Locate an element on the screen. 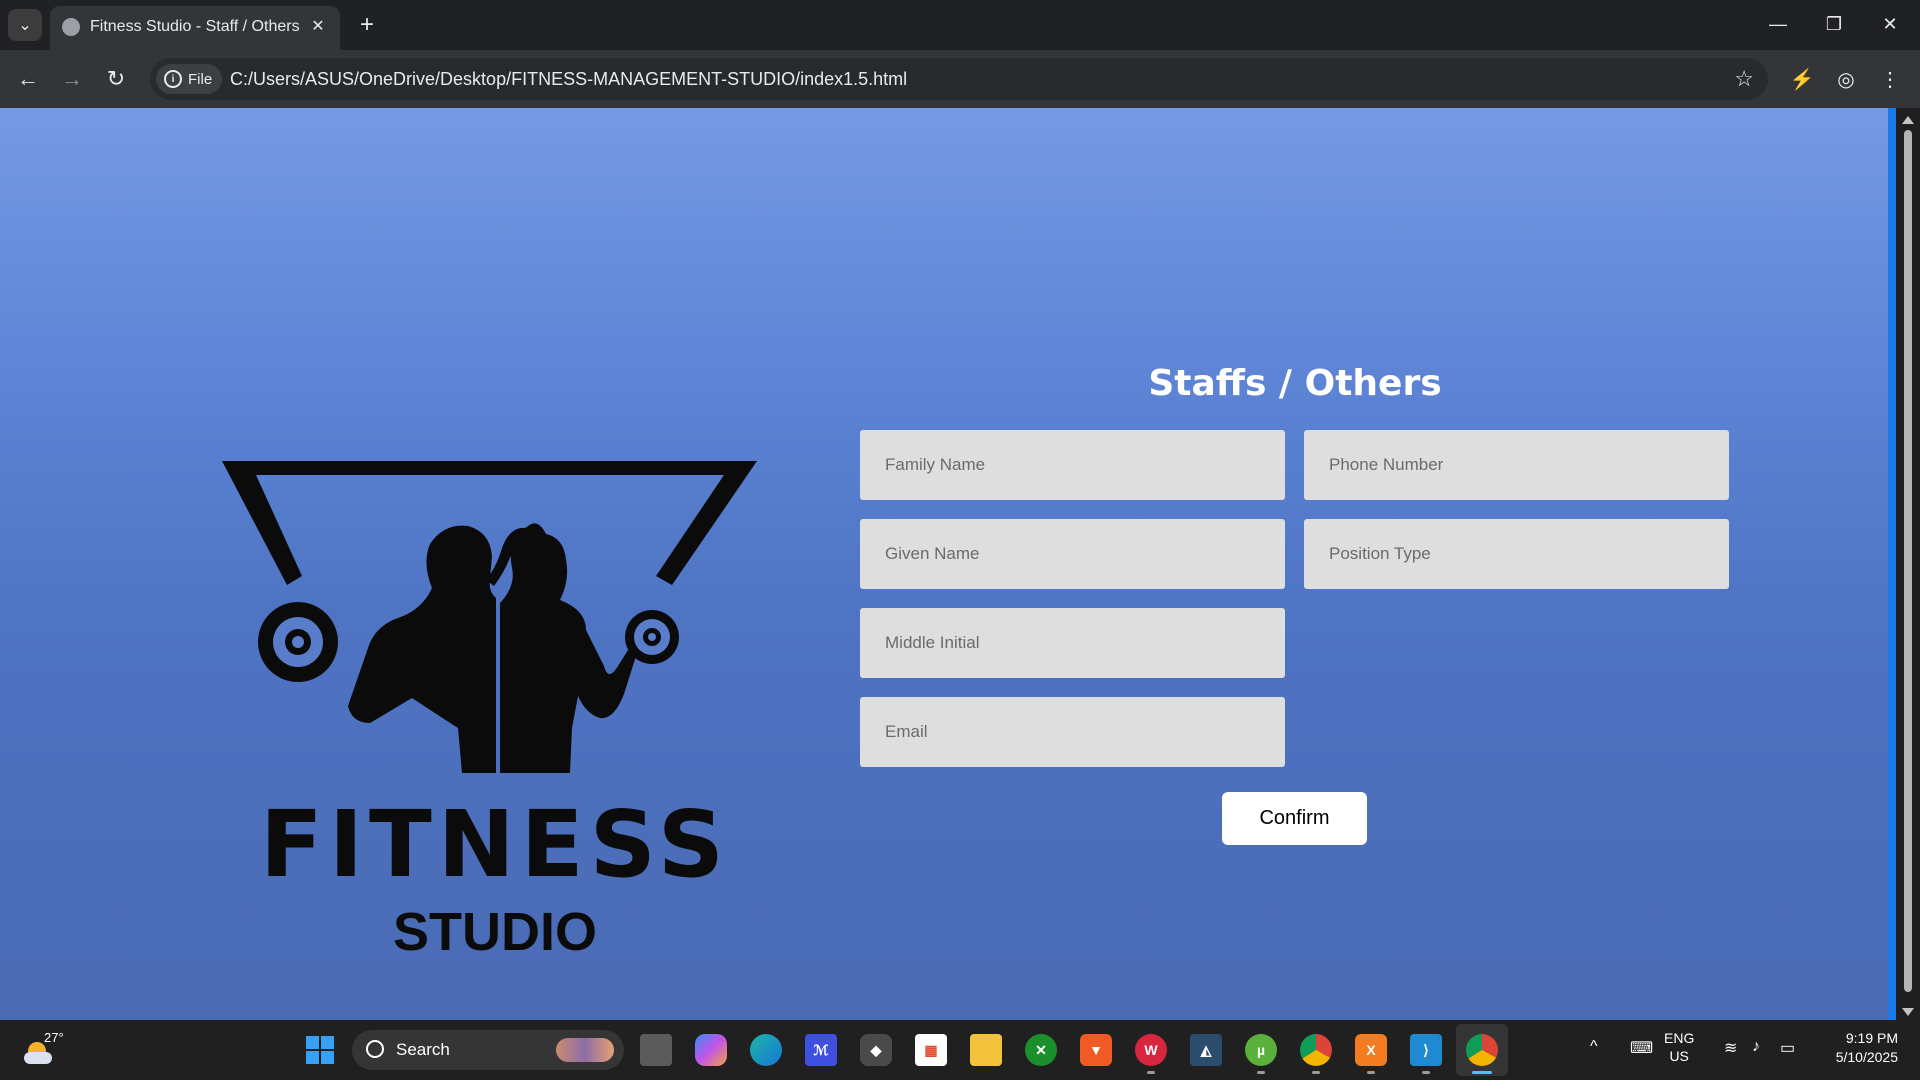  wps-office-icon: W is located at coordinates (1151, 1050).